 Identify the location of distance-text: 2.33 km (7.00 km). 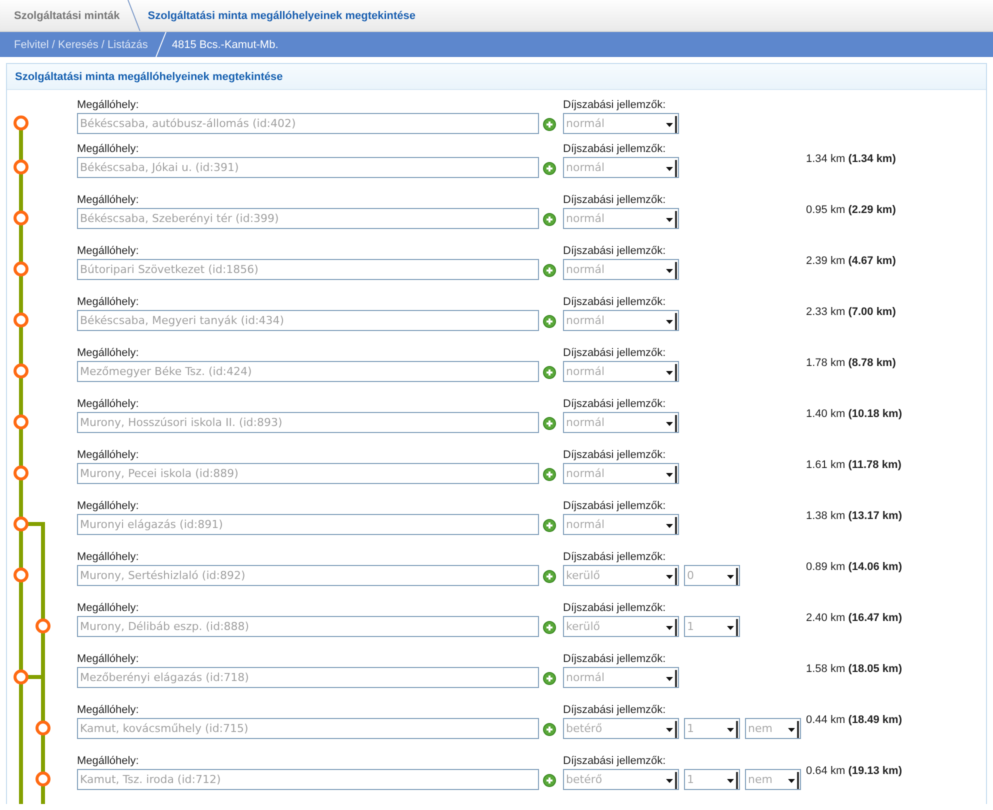
(851, 312).